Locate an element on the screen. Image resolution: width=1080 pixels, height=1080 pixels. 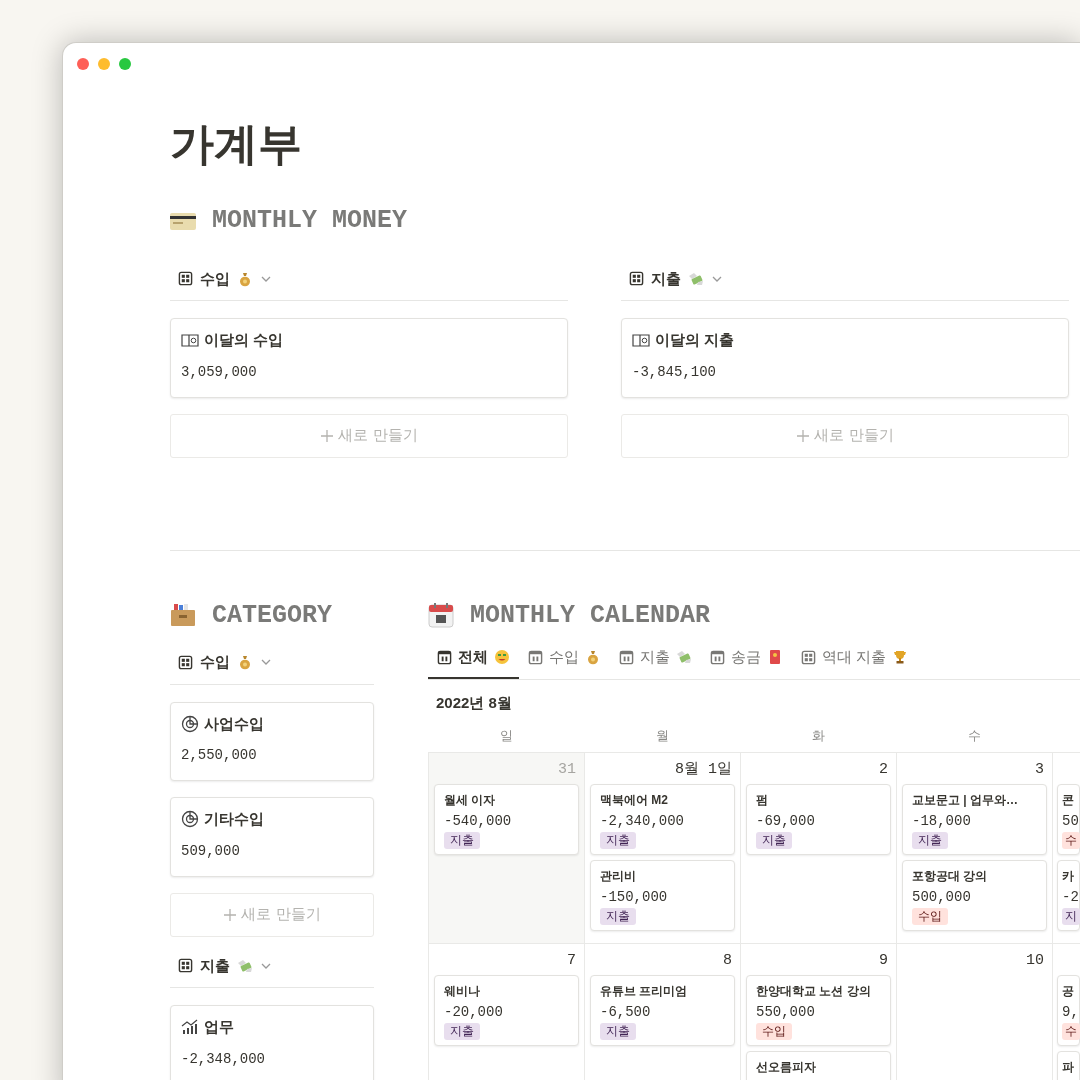
event-title: 웨비나 is located at coordinates (462, 991).